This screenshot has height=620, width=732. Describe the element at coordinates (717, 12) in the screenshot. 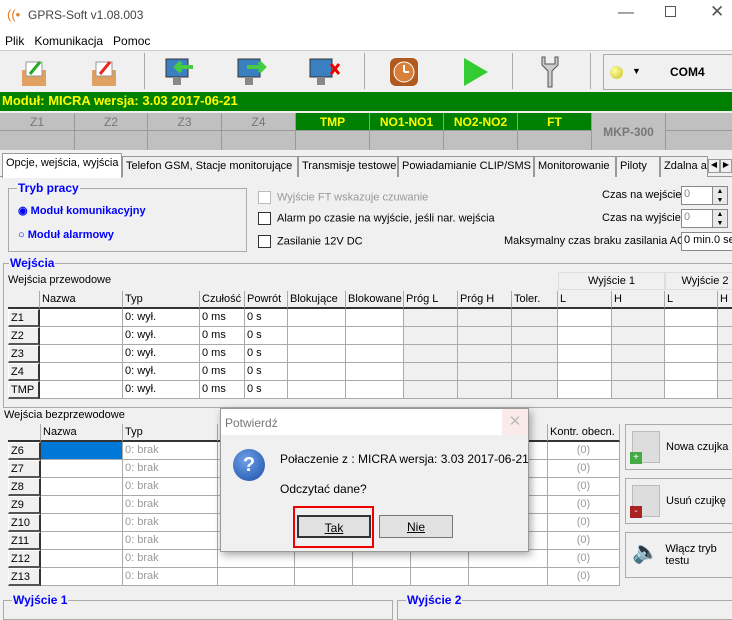

I see `close-button: ✕` at that location.